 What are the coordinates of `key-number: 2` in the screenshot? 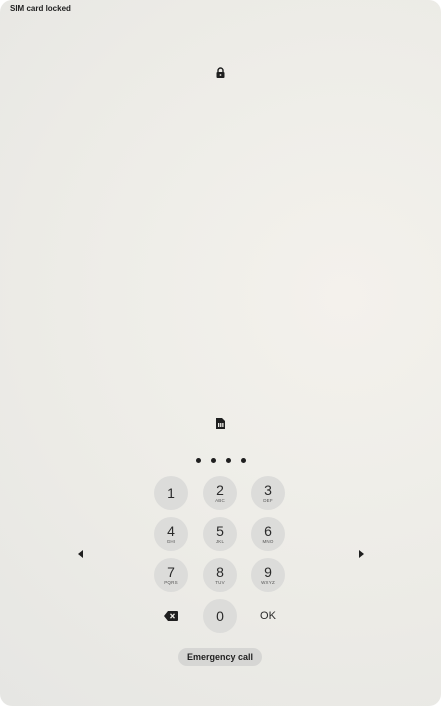 It's located at (220, 490).